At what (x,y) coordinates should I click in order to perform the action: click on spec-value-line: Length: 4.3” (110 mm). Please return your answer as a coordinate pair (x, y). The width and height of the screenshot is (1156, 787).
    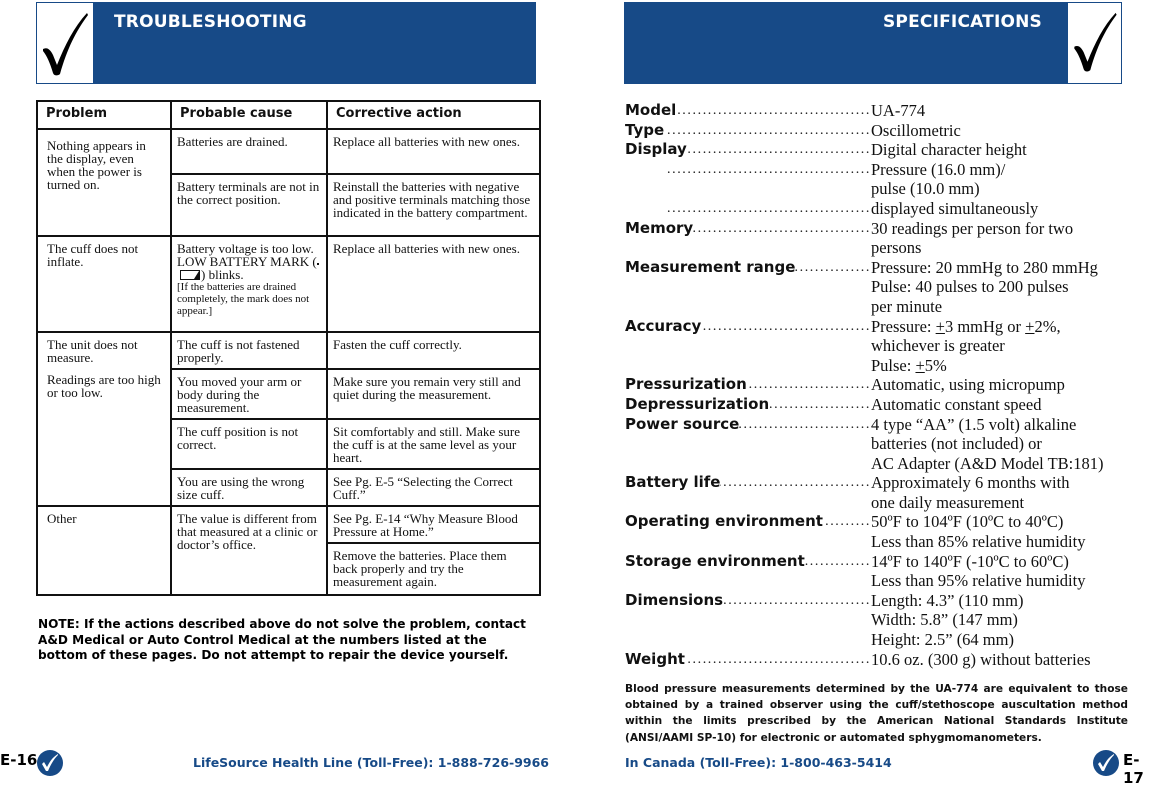
    Looking at the image, I should click on (947, 600).